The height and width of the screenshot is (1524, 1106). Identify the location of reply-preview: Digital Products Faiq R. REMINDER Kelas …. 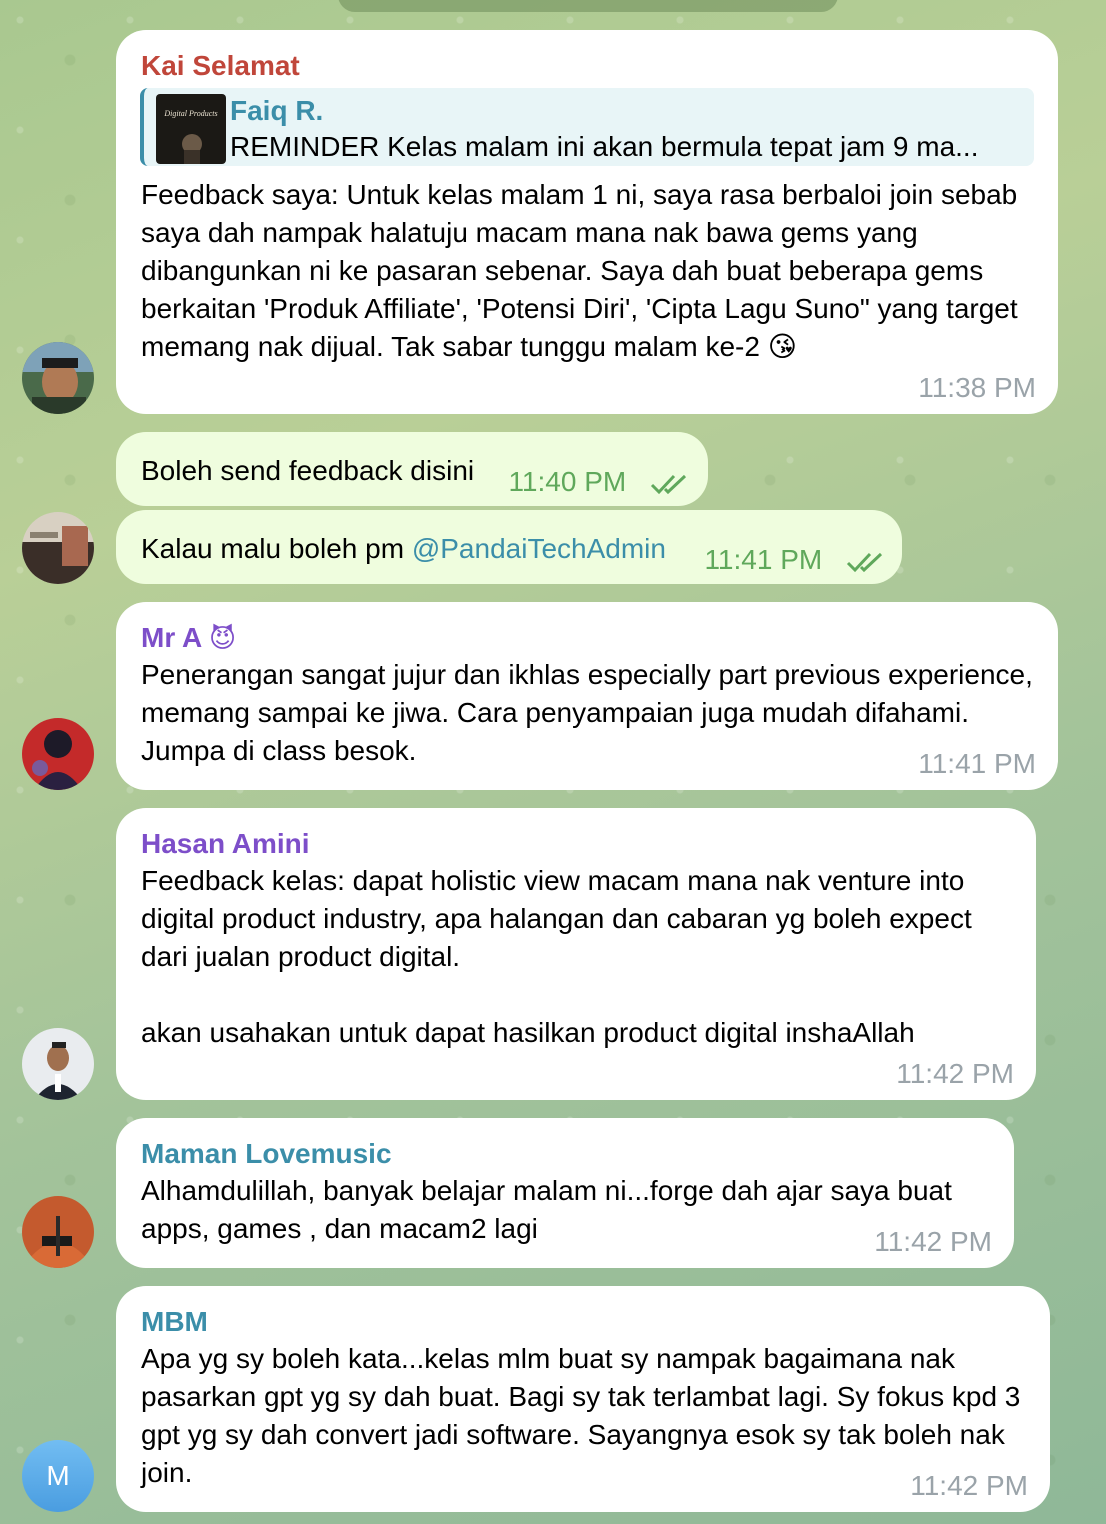
(587, 127).